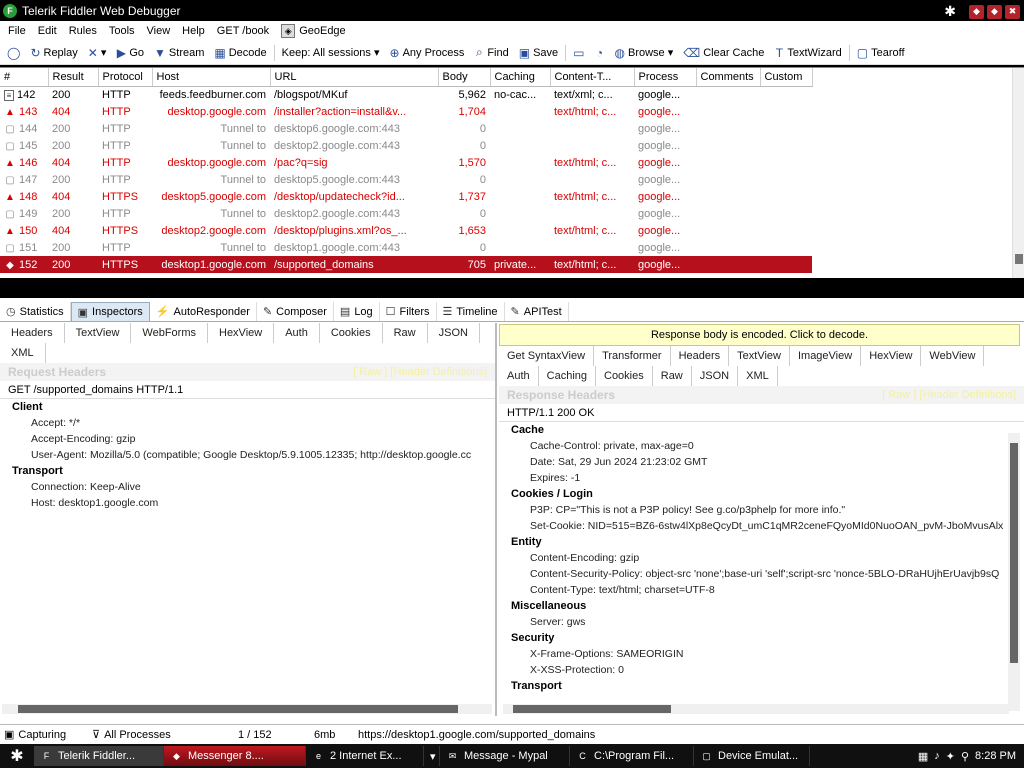 Image resolution: width=1024 pixels, height=768 pixels. What do you see at coordinates (665, 77) in the screenshot?
I see `column-header: Process` at bounding box center [665, 77].